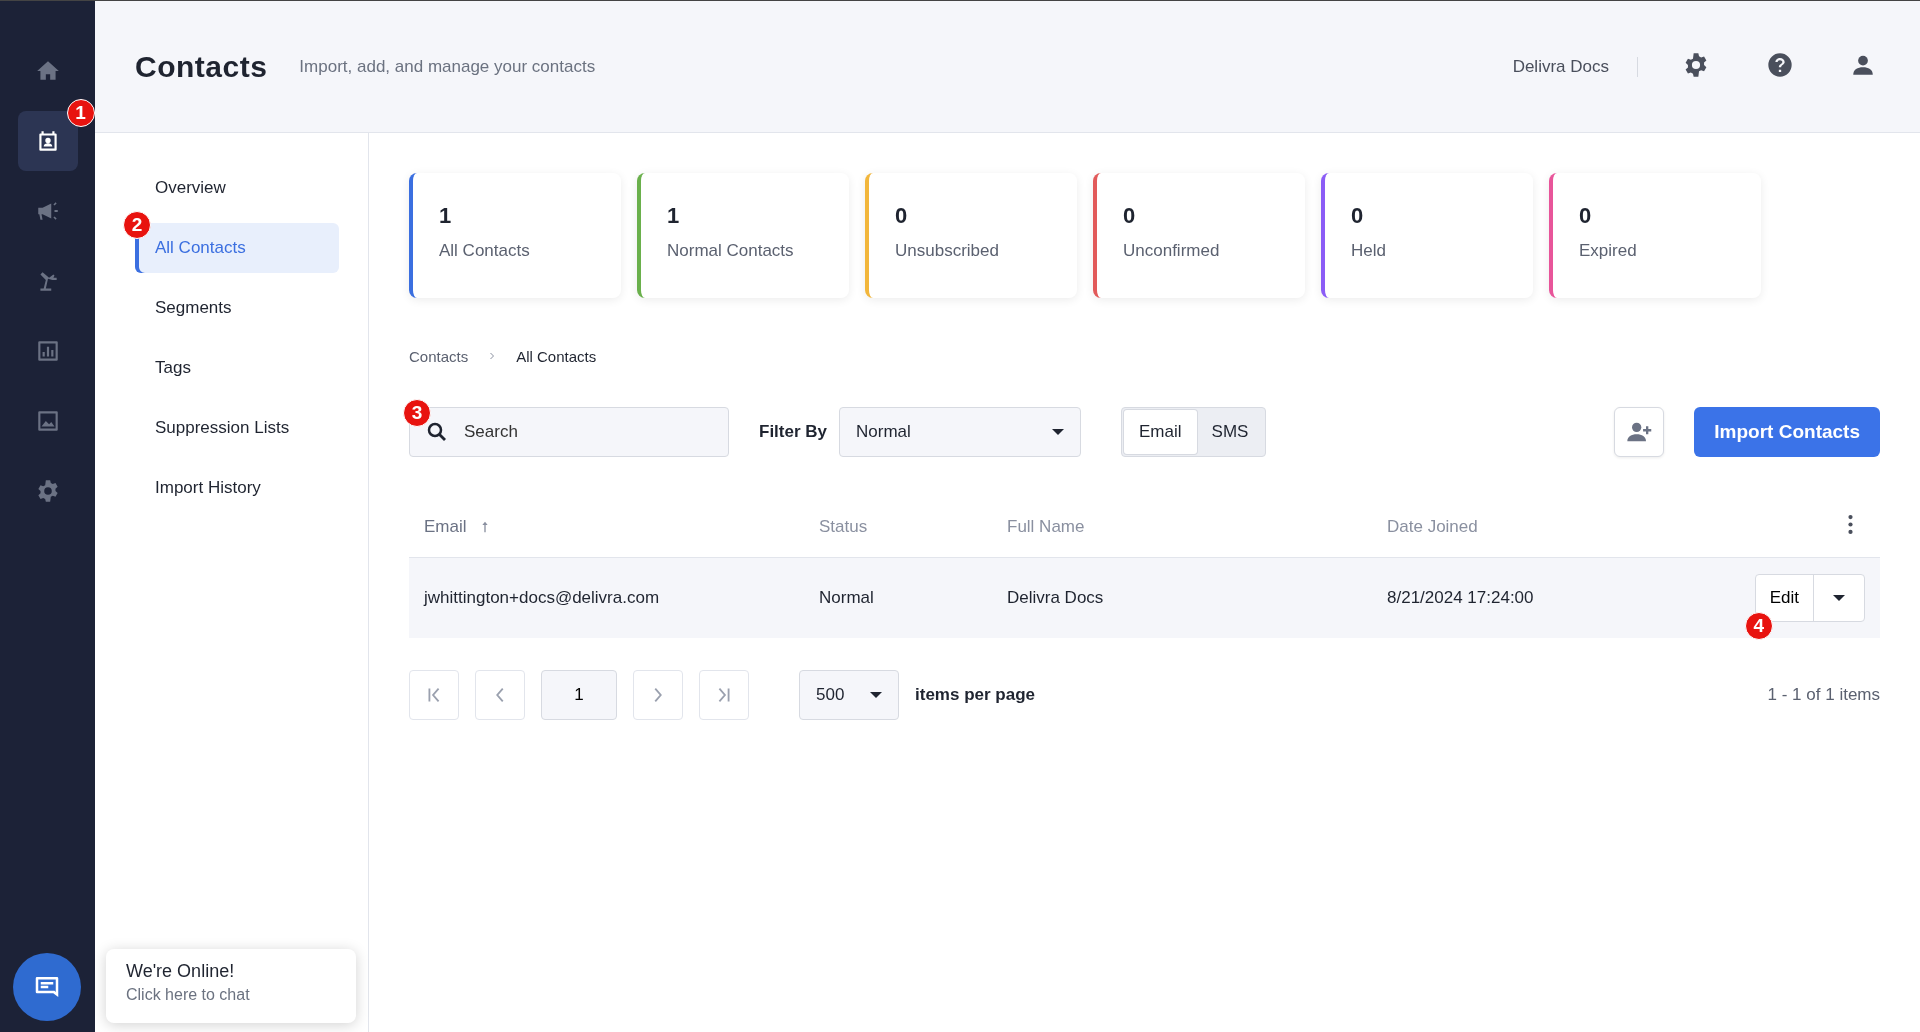 The height and width of the screenshot is (1032, 1920). What do you see at coordinates (849, 695) in the screenshot?
I see `page-size-dropdown: 500` at bounding box center [849, 695].